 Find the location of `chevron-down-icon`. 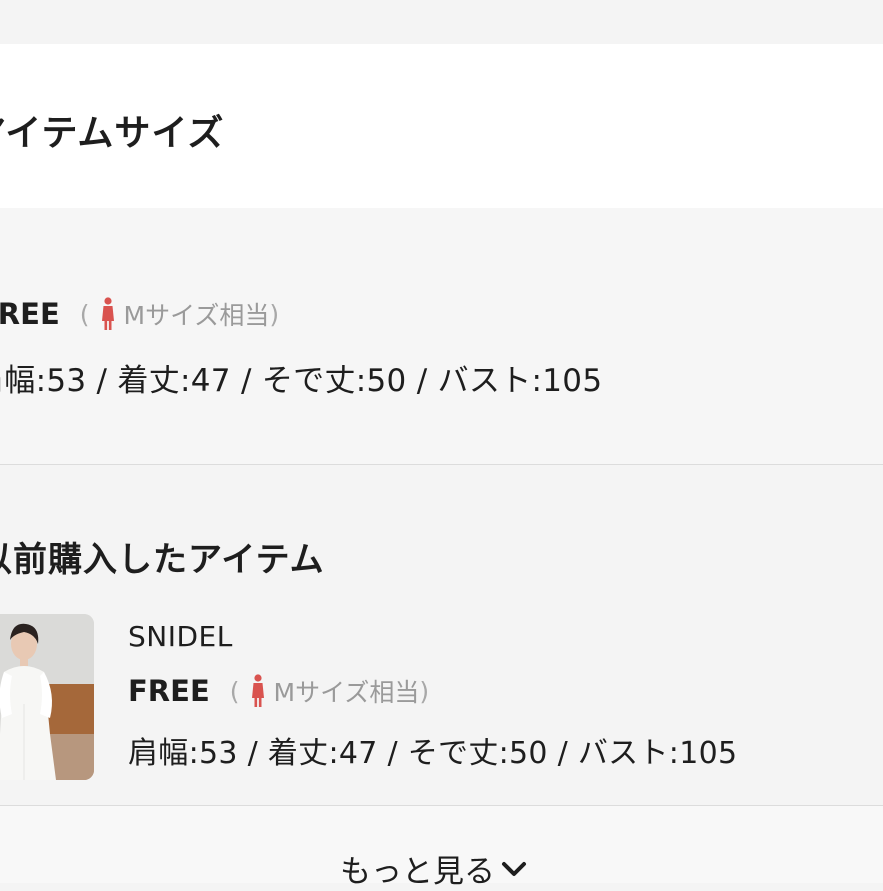

chevron-down-icon is located at coordinates (514, 868).